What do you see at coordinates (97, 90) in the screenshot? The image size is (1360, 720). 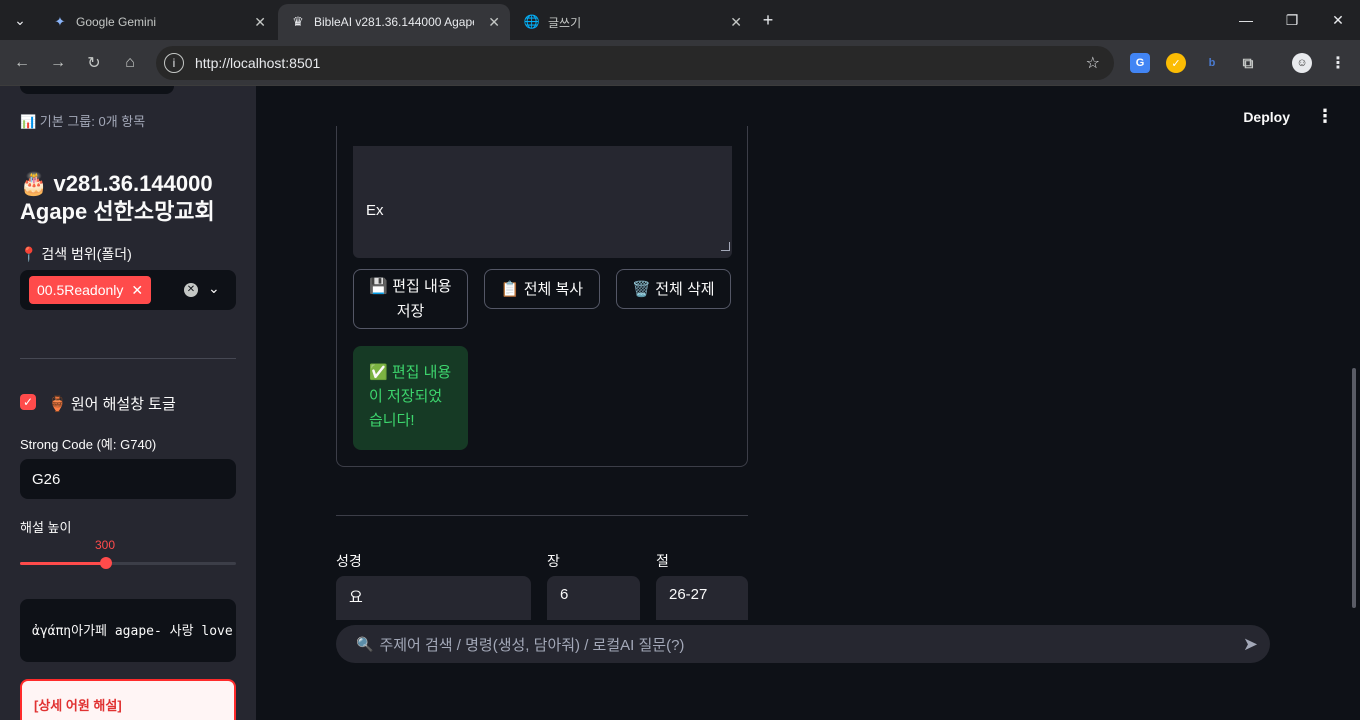 I see `sidebar-top-input` at bounding box center [97, 90].